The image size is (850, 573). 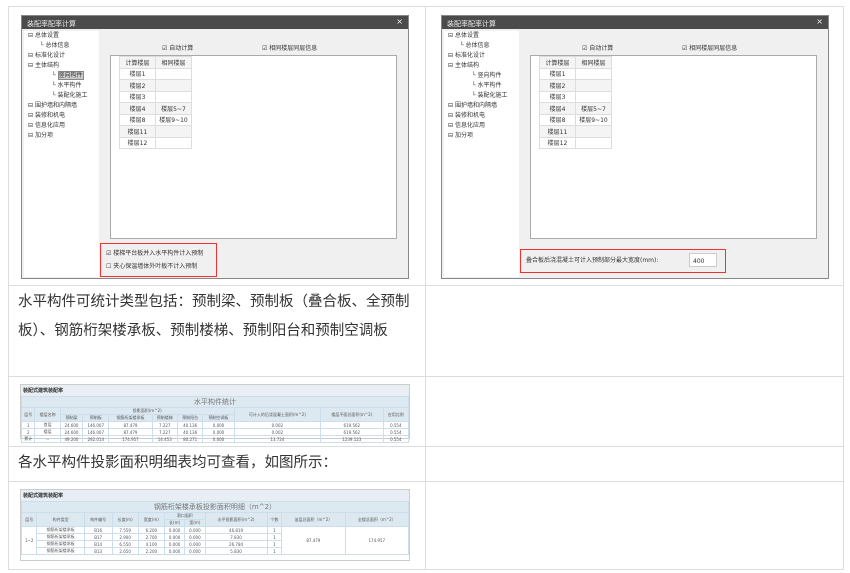 What do you see at coordinates (466, 65) in the screenshot?
I see `tree-label: 主体结构` at bounding box center [466, 65].